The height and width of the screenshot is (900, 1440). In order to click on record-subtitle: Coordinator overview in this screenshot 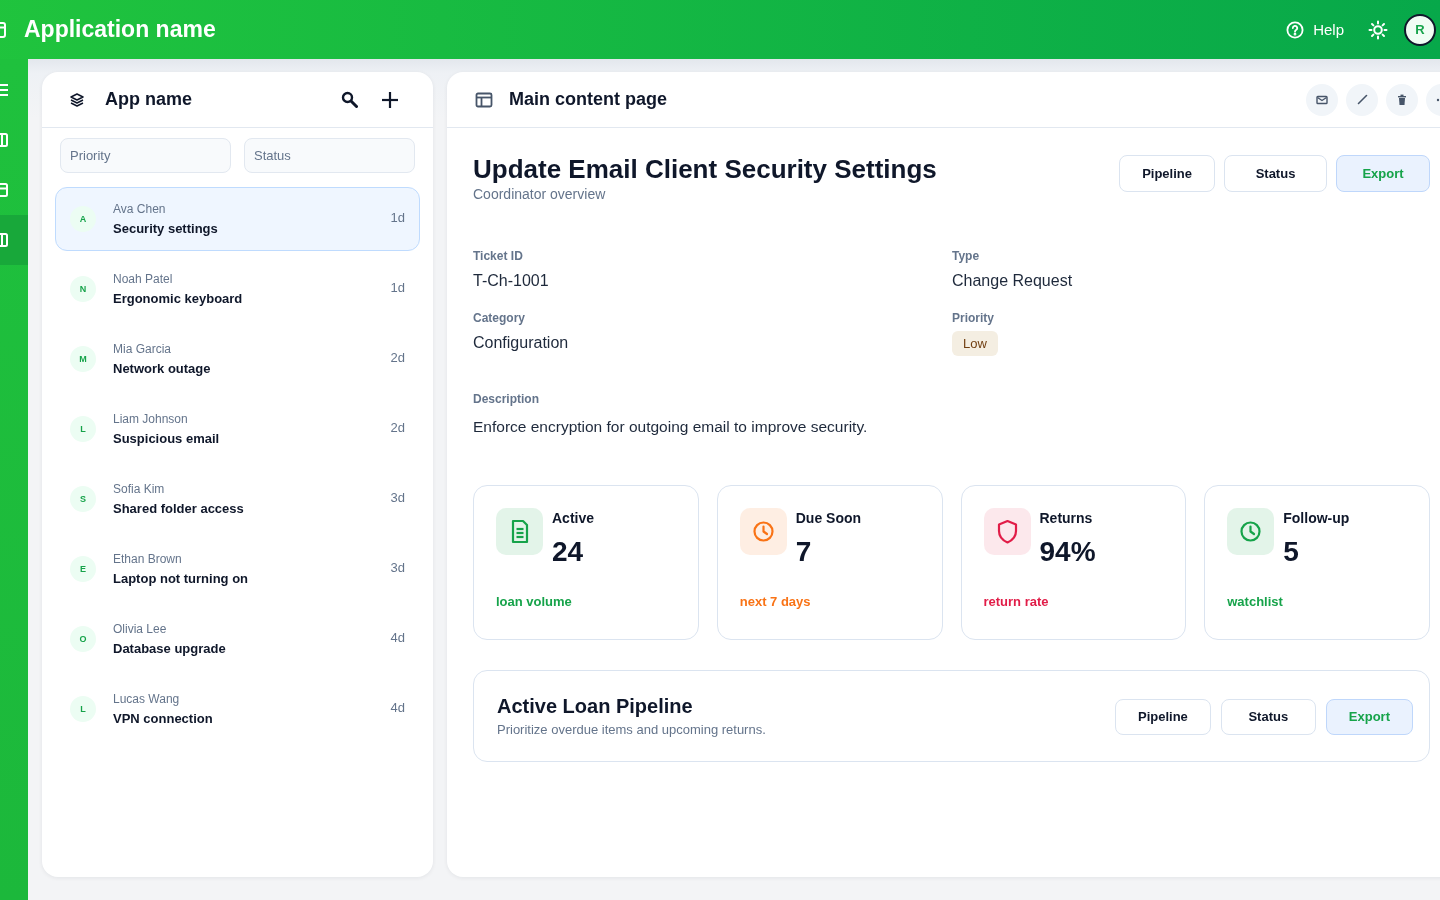, I will do `click(540, 194)`.